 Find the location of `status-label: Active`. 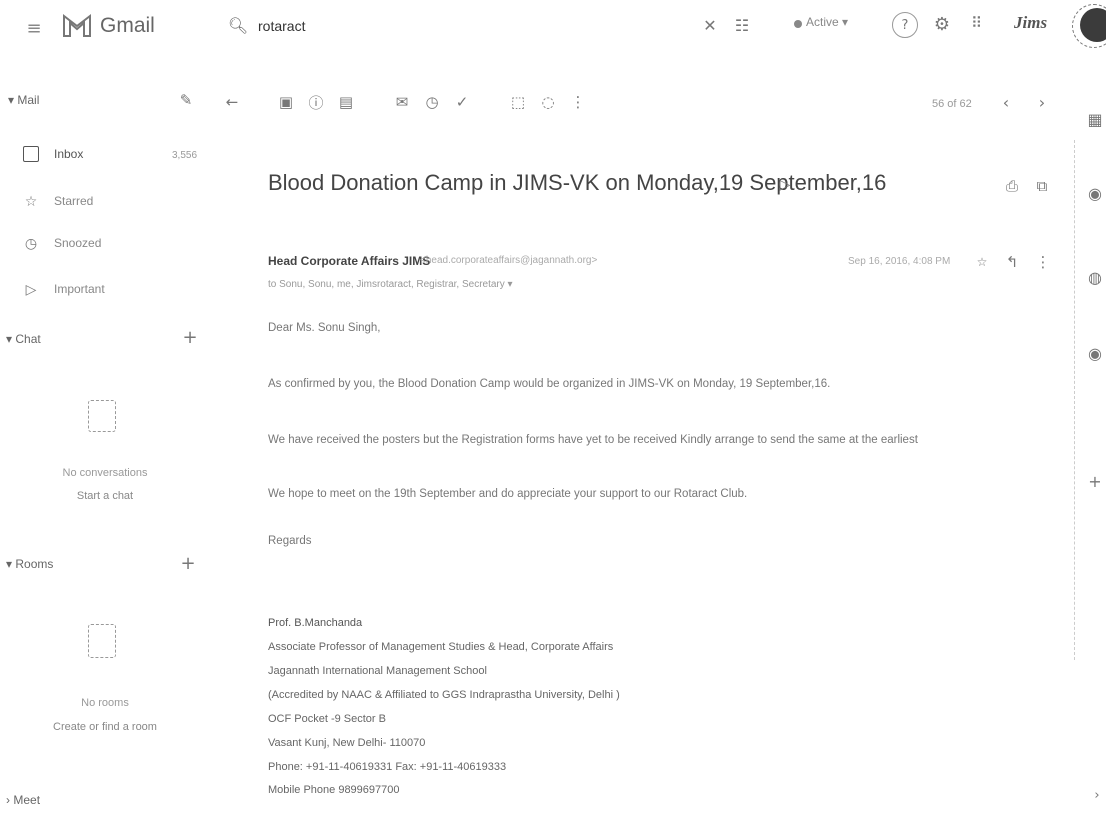

status-label: Active is located at coordinates (822, 22).